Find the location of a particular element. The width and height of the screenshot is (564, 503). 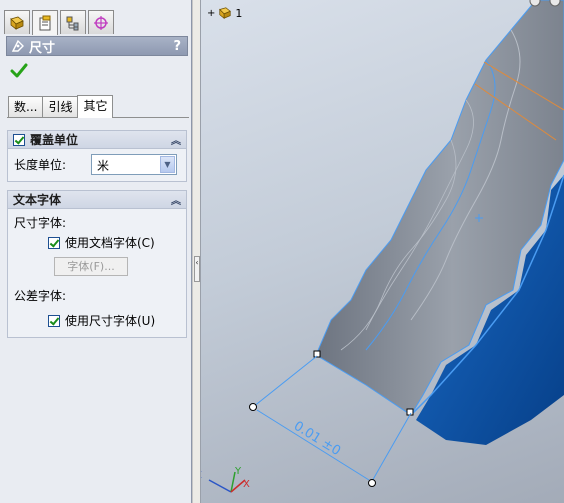

length-unit-value: 米 is located at coordinates (103, 166).